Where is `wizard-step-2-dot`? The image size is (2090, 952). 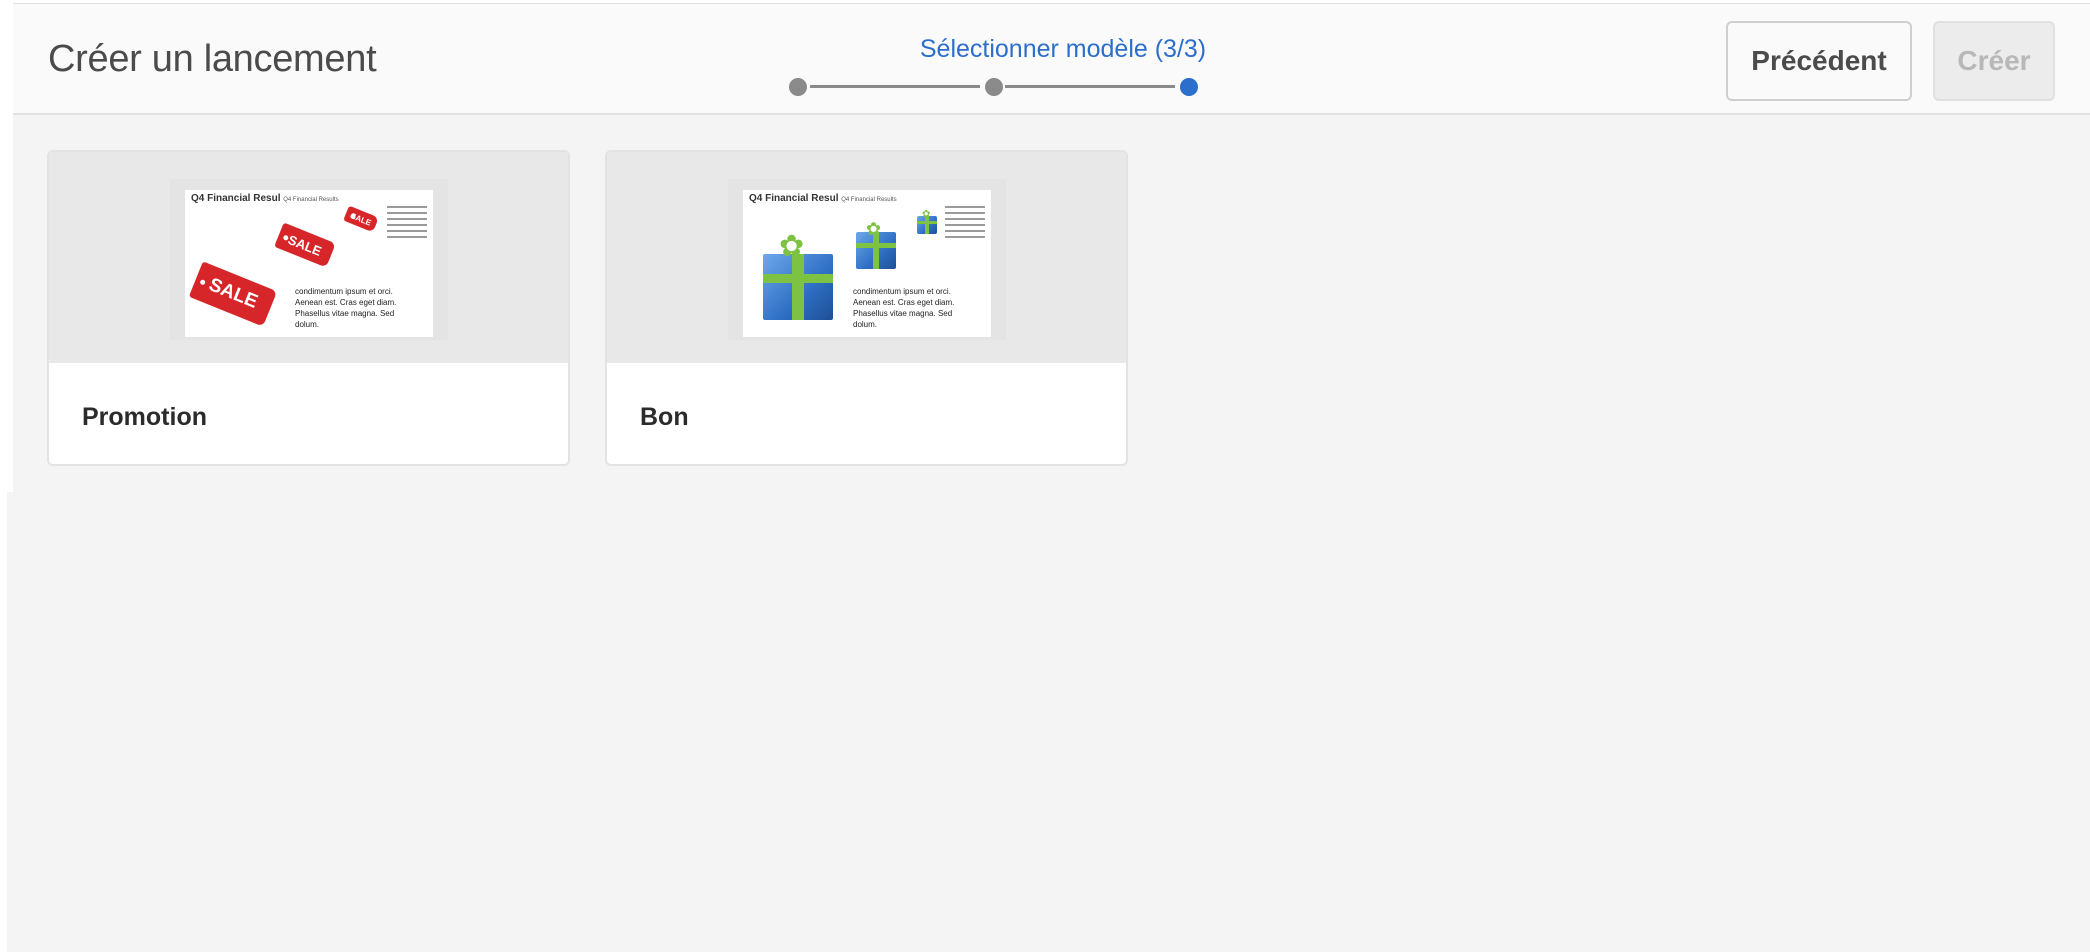
wizard-step-2-dot is located at coordinates (994, 87).